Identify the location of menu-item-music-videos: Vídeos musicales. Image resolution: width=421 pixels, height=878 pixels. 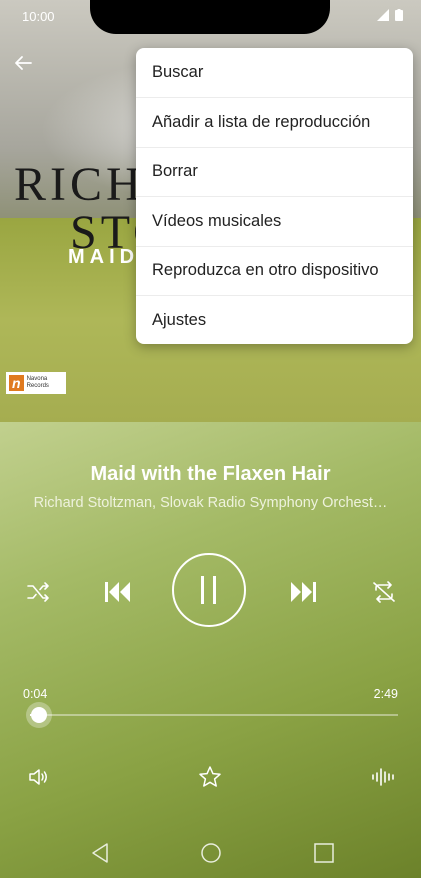
(274, 220).